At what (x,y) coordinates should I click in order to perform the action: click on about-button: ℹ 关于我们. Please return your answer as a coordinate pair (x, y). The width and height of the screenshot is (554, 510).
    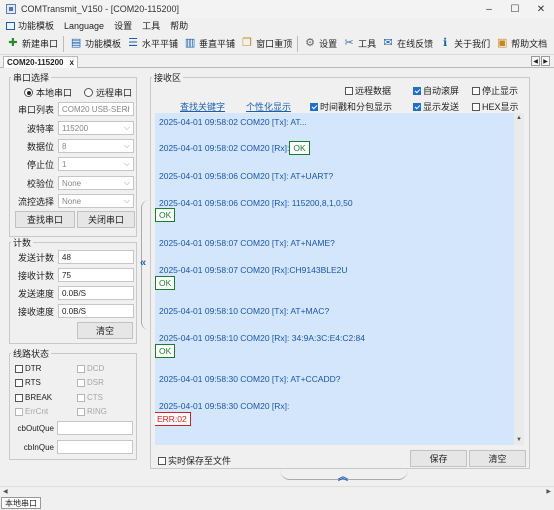
    Looking at the image, I should click on (464, 44).